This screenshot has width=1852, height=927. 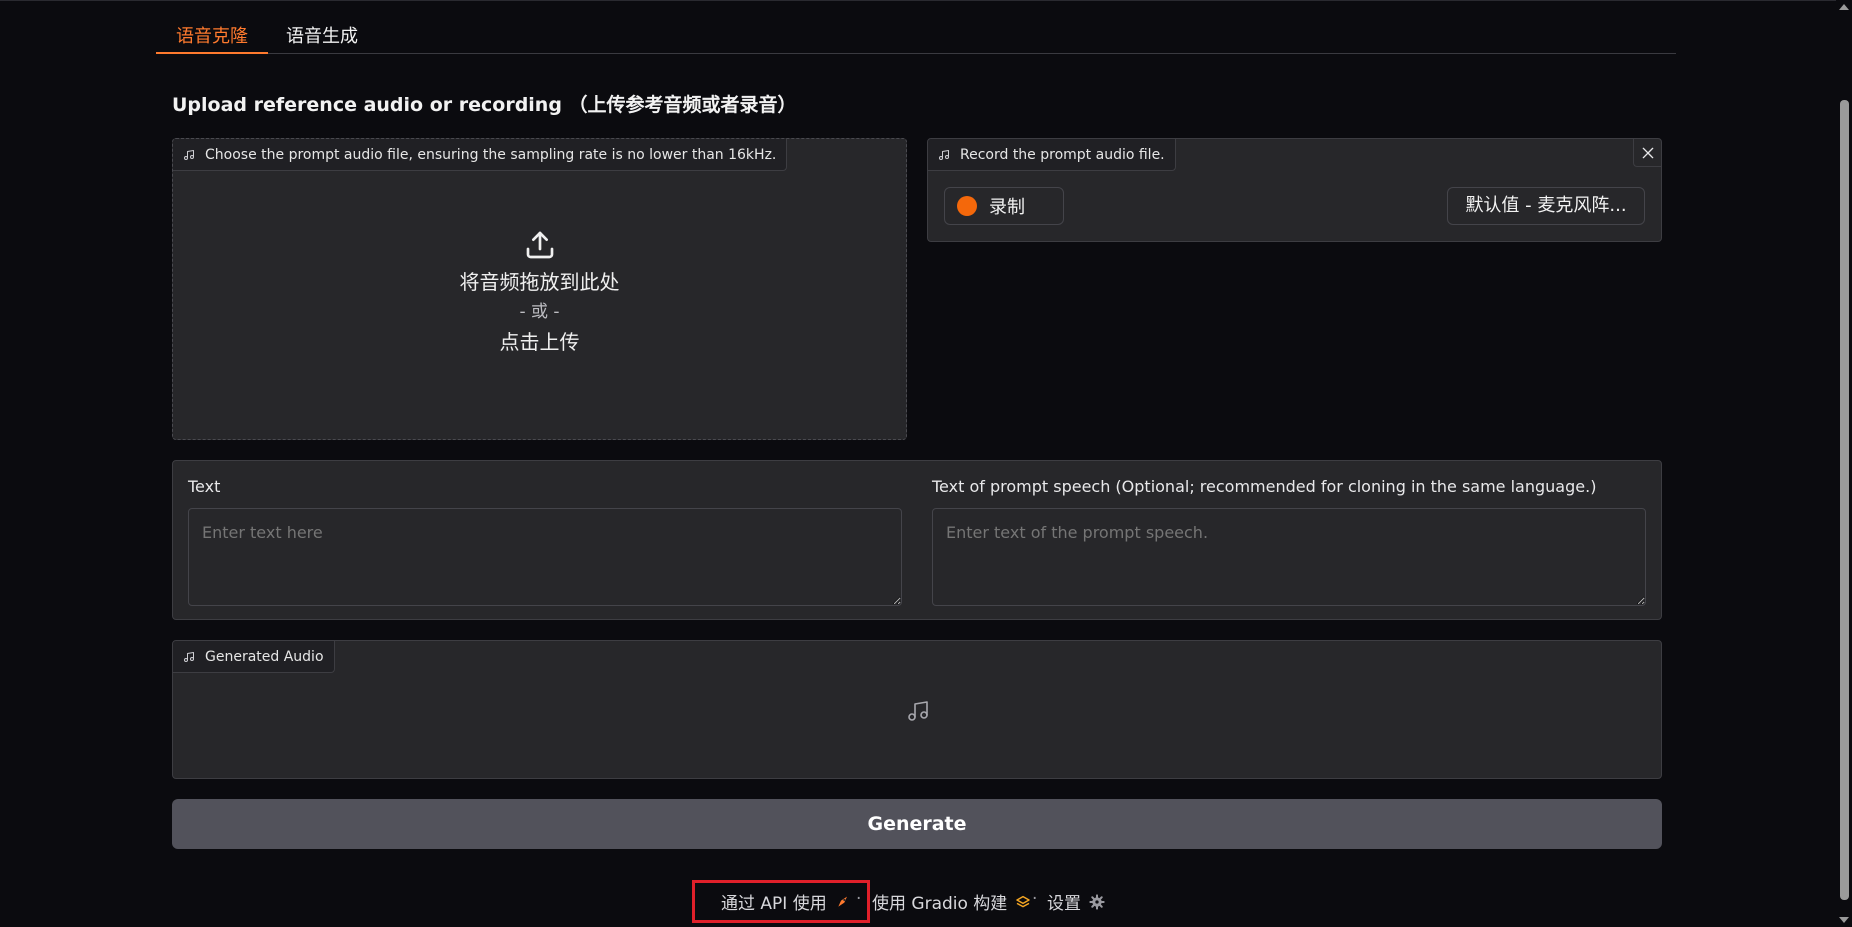 I want to click on scroll-down-arrow, so click(x=1844, y=920).